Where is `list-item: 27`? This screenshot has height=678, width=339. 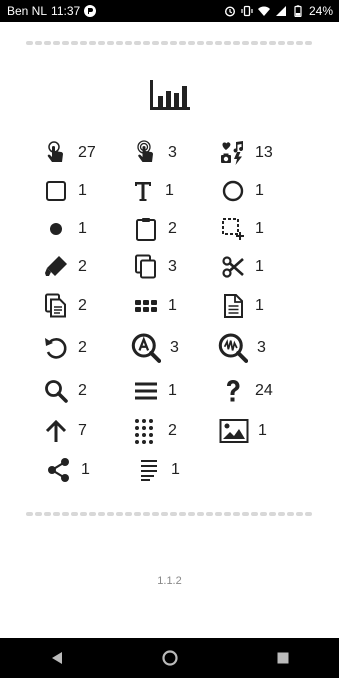
list-item: 27 is located at coordinates (69, 153).